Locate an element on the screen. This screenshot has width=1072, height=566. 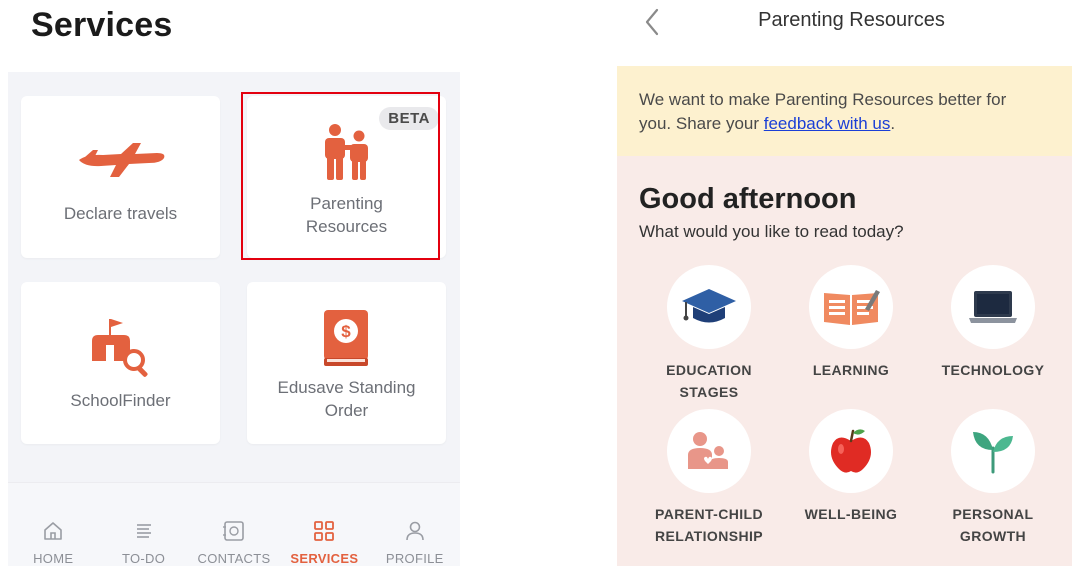
topic-parent-child-relationship: PARENT-CHILD RELATIONSHIP is located at coordinates (709, 478).